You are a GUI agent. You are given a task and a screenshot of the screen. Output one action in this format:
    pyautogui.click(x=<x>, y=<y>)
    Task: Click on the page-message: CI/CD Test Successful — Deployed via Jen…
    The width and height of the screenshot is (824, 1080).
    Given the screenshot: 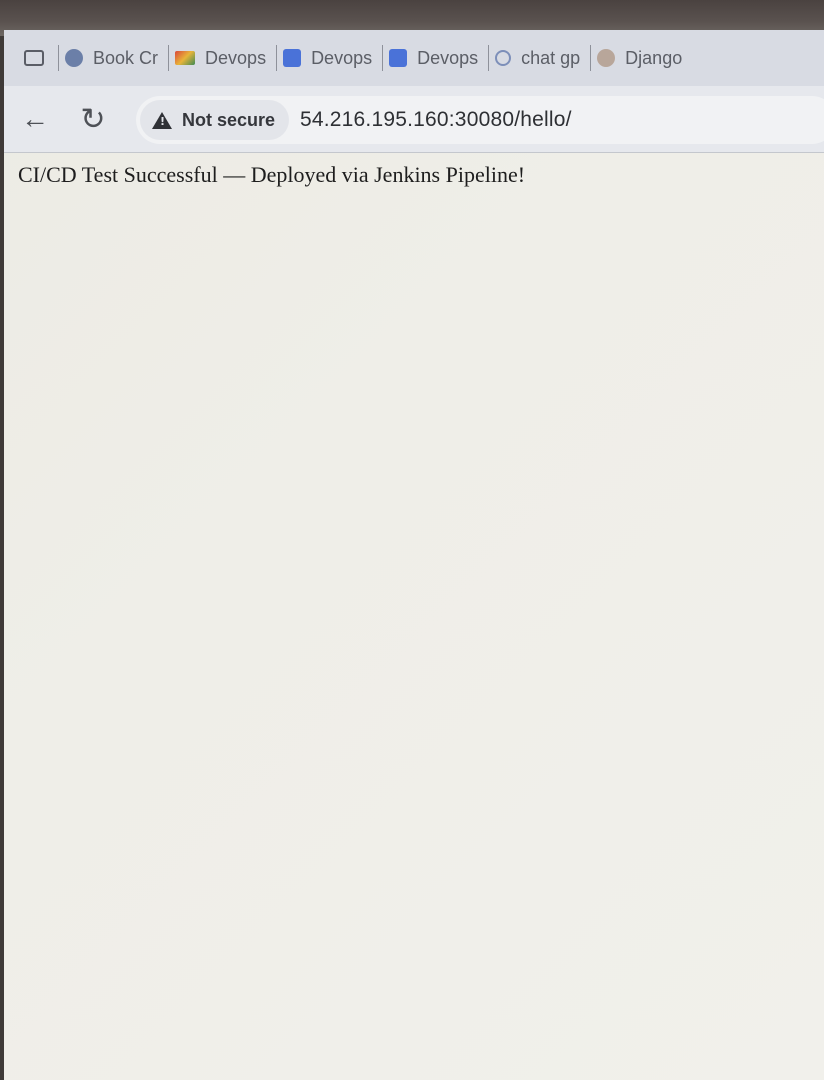 What is the action you would take?
    pyautogui.click(x=272, y=174)
    